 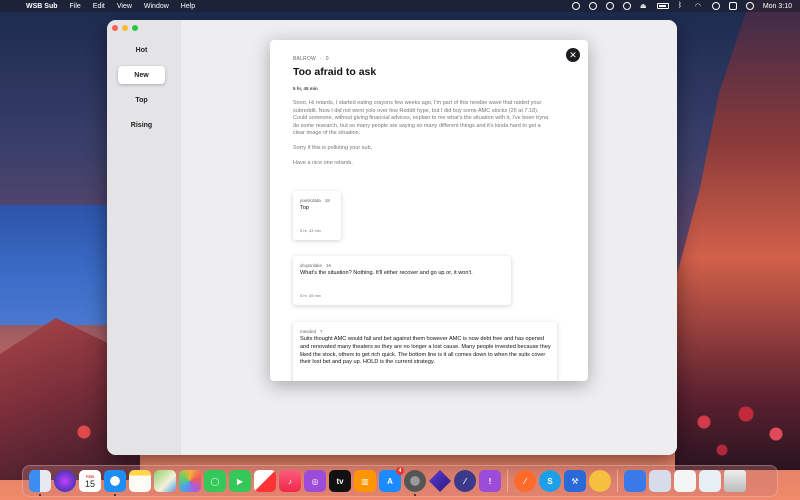 I want to click on app-store-badge: 4, so click(x=400, y=471).